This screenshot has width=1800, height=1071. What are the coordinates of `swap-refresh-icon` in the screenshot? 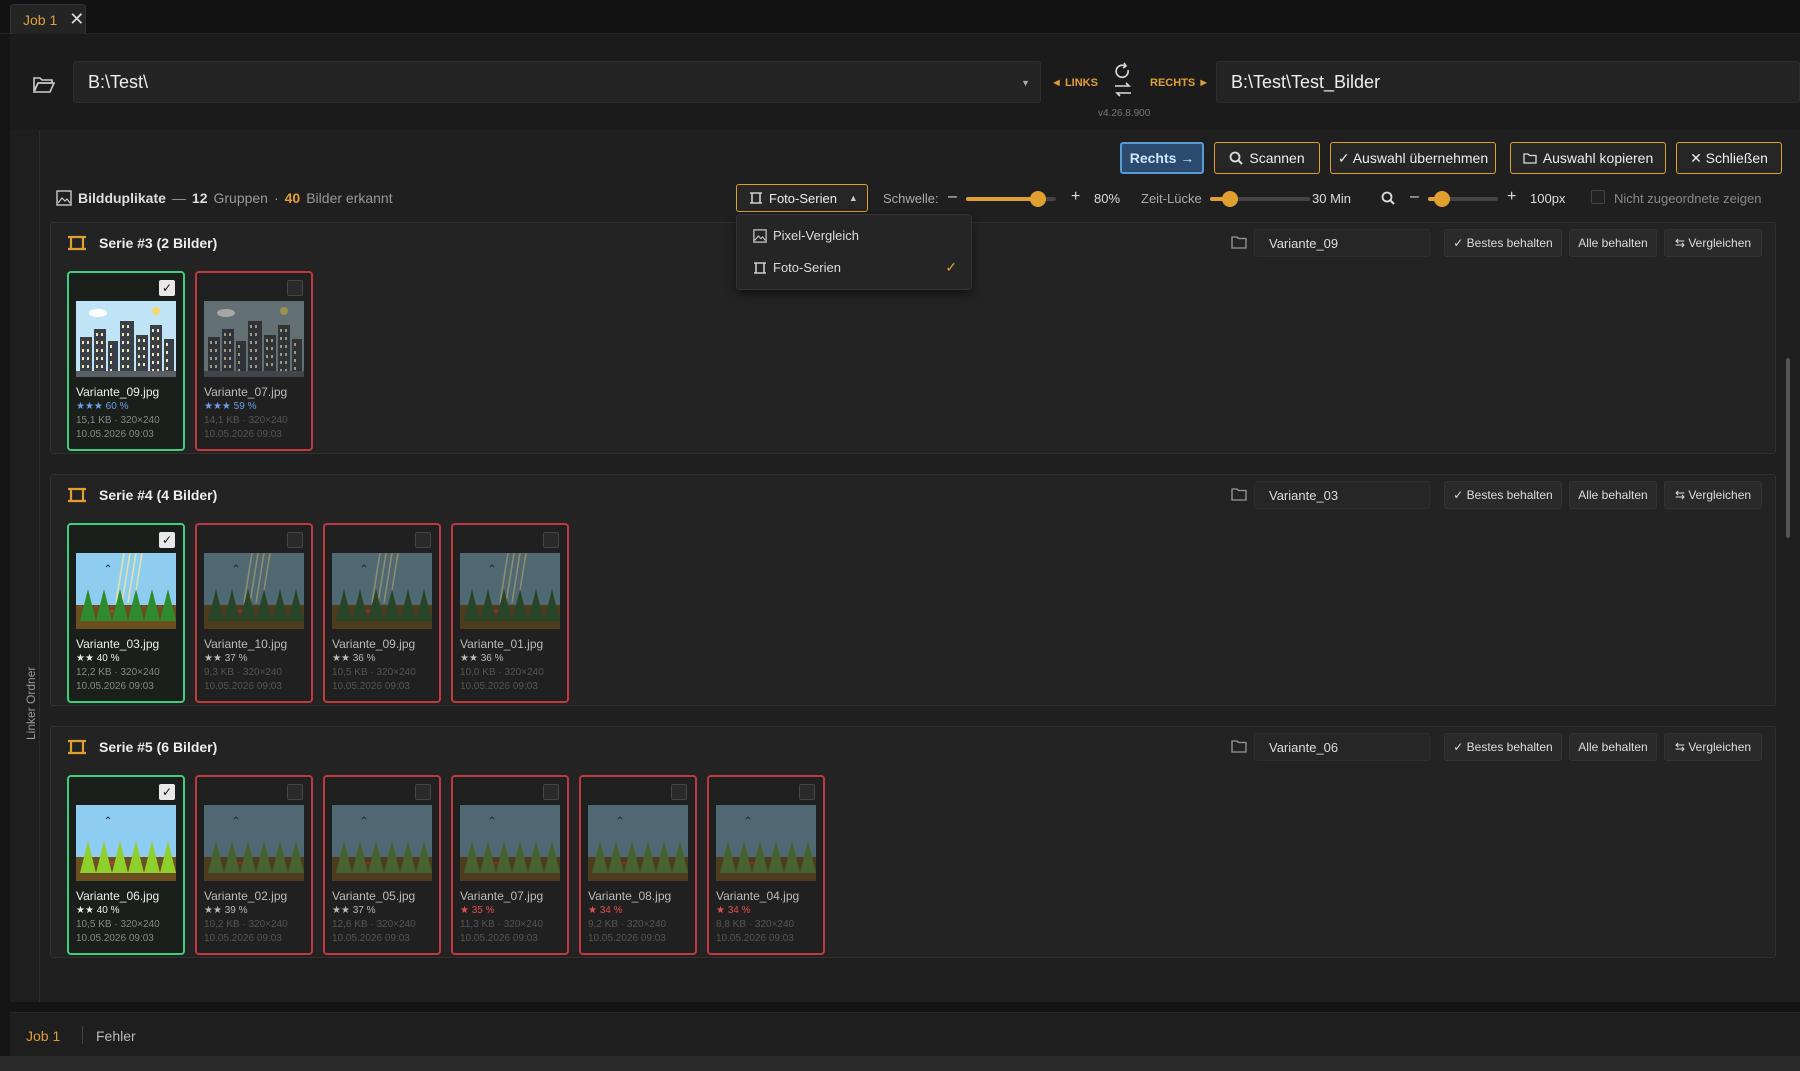 It's located at (1123, 81).